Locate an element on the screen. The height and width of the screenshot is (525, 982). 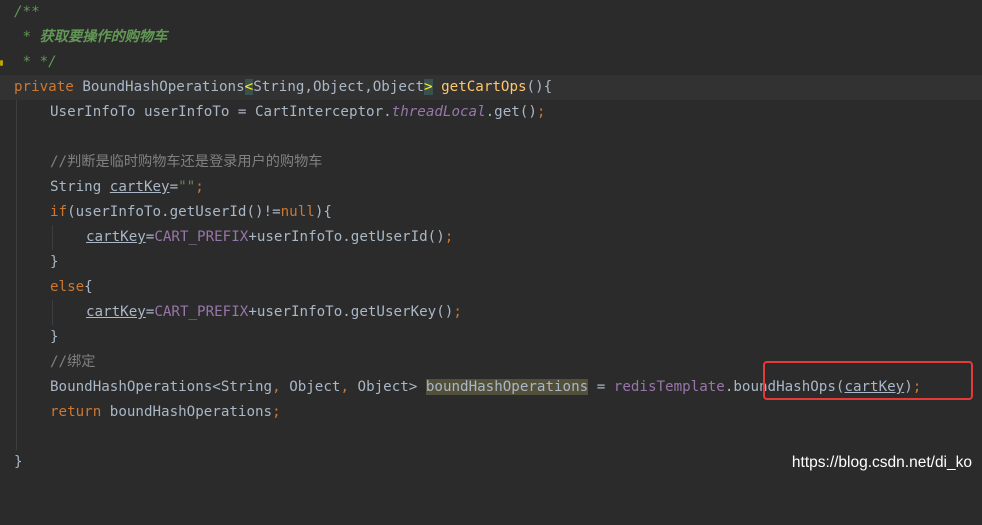
method-signature-tail: (){ is located at coordinates (539, 87).